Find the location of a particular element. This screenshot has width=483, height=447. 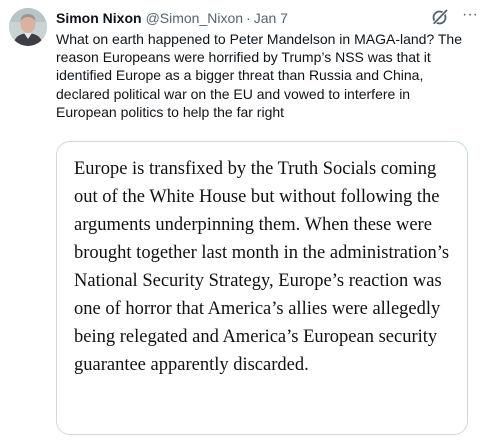

tweet-actions: ··· is located at coordinates (455, 16).